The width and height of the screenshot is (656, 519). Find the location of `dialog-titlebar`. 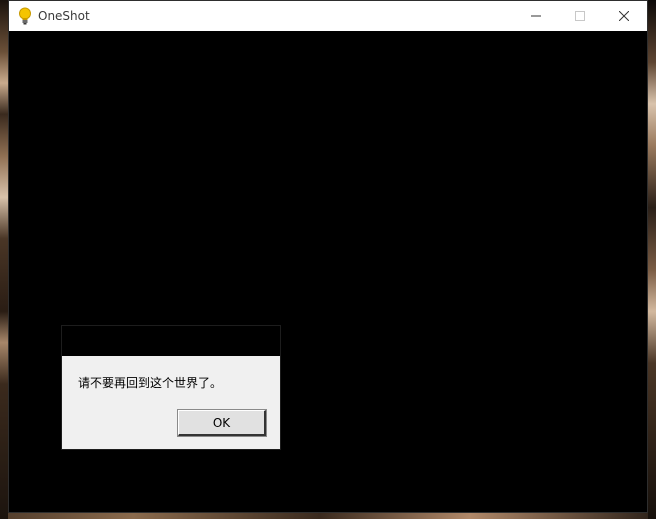

dialog-titlebar is located at coordinates (171, 341).